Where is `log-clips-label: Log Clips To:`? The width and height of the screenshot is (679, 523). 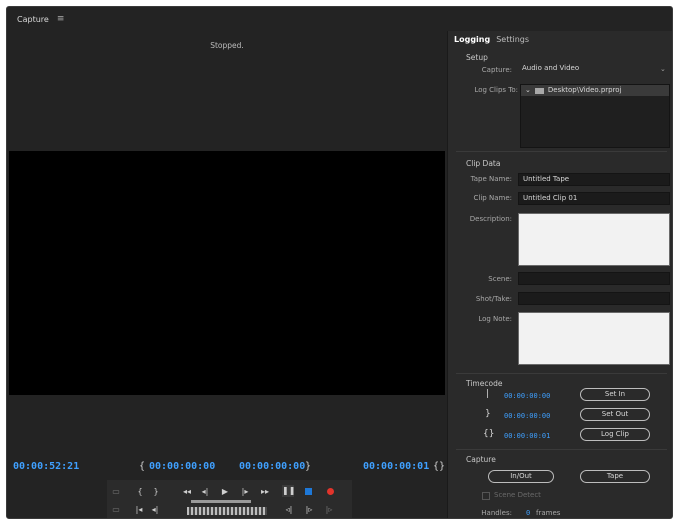 log-clips-label: Log Clips To: is located at coordinates (496, 90).